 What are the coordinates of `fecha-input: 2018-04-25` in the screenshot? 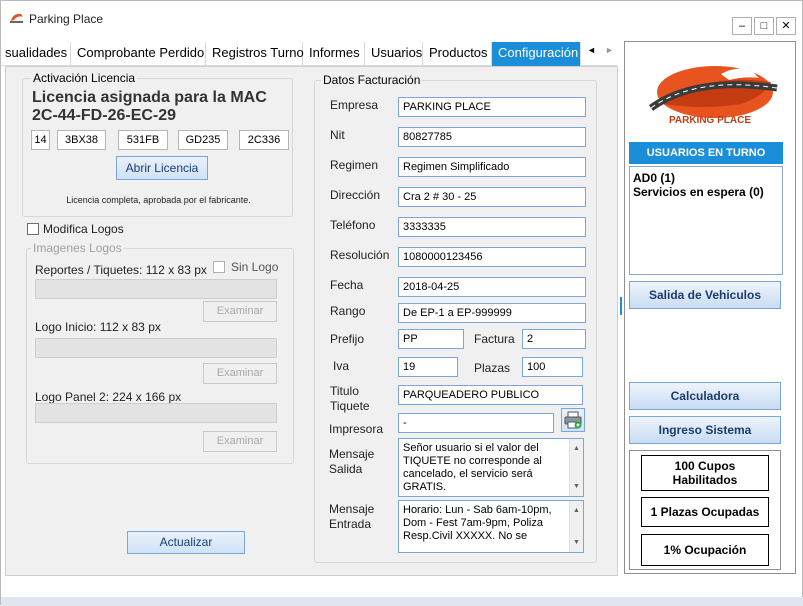 It's located at (492, 287).